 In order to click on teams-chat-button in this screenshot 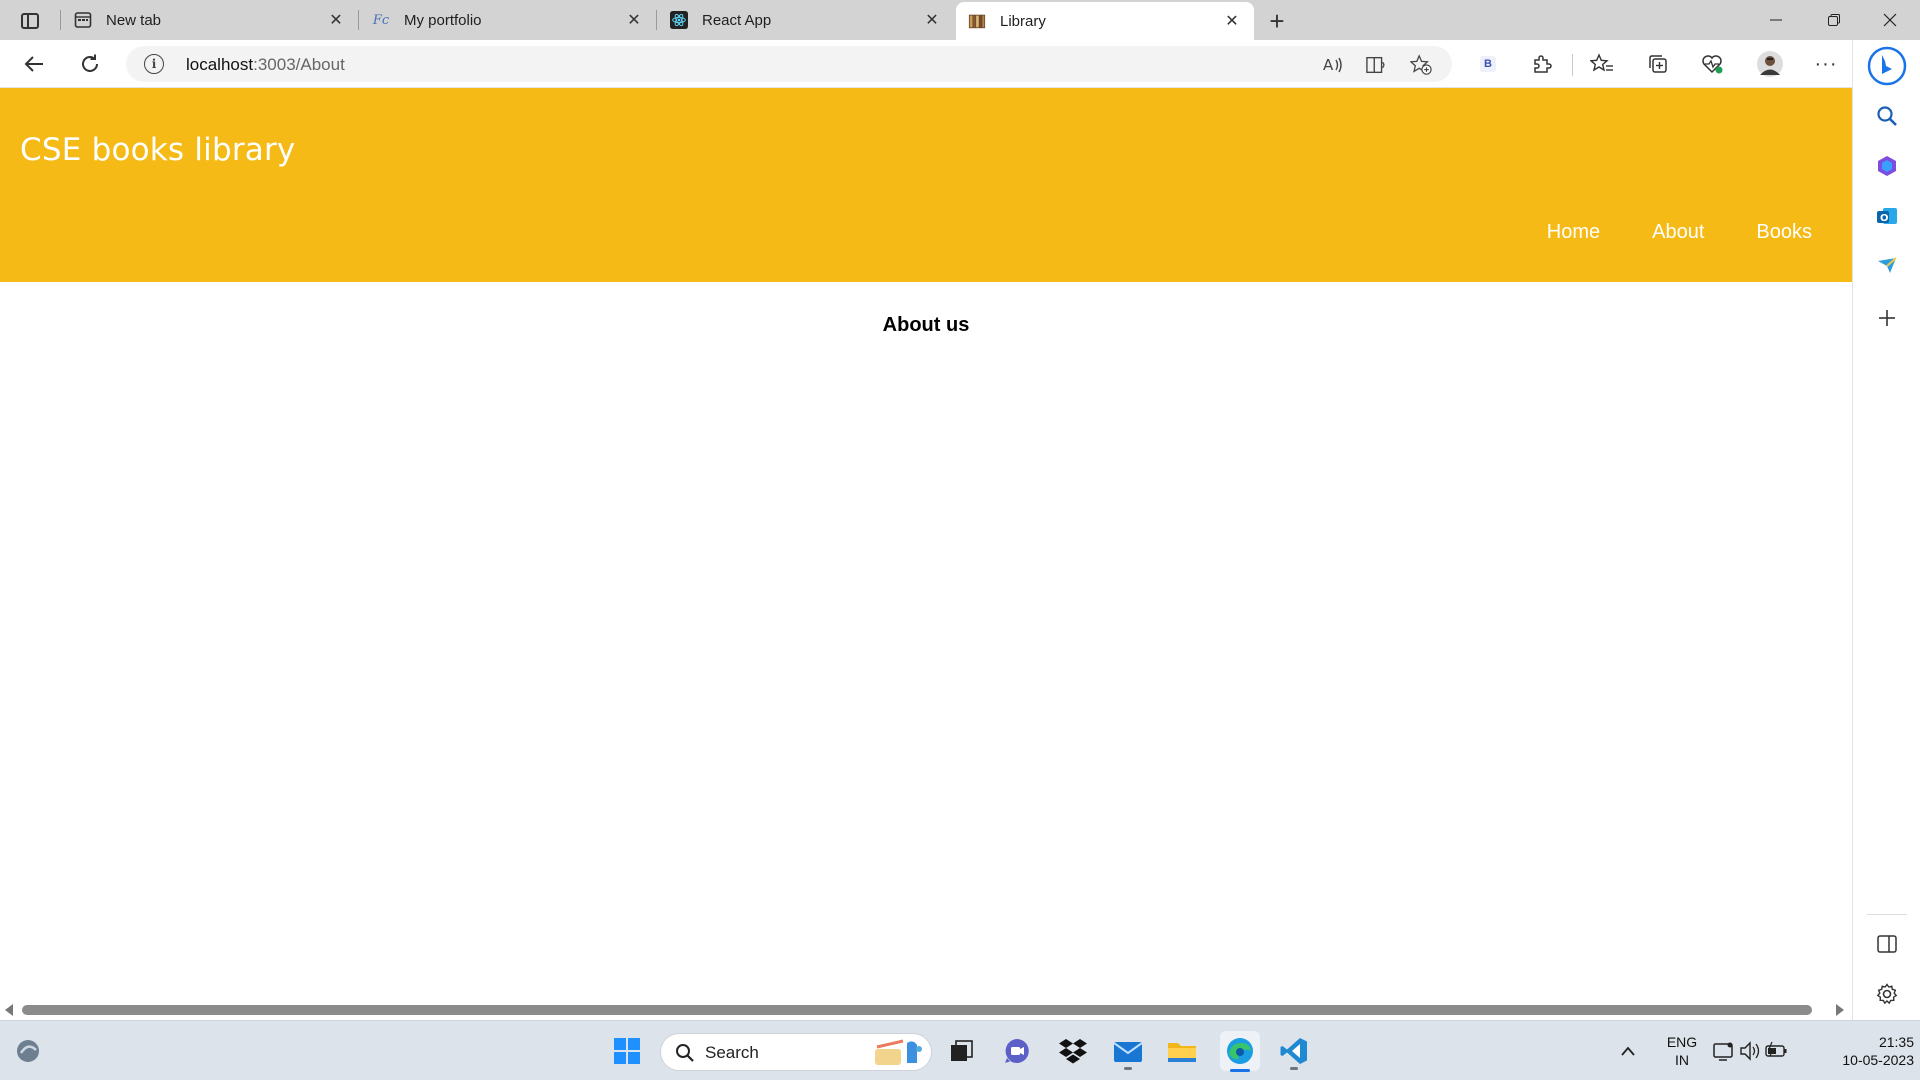, I will do `click(1017, 1051)`.